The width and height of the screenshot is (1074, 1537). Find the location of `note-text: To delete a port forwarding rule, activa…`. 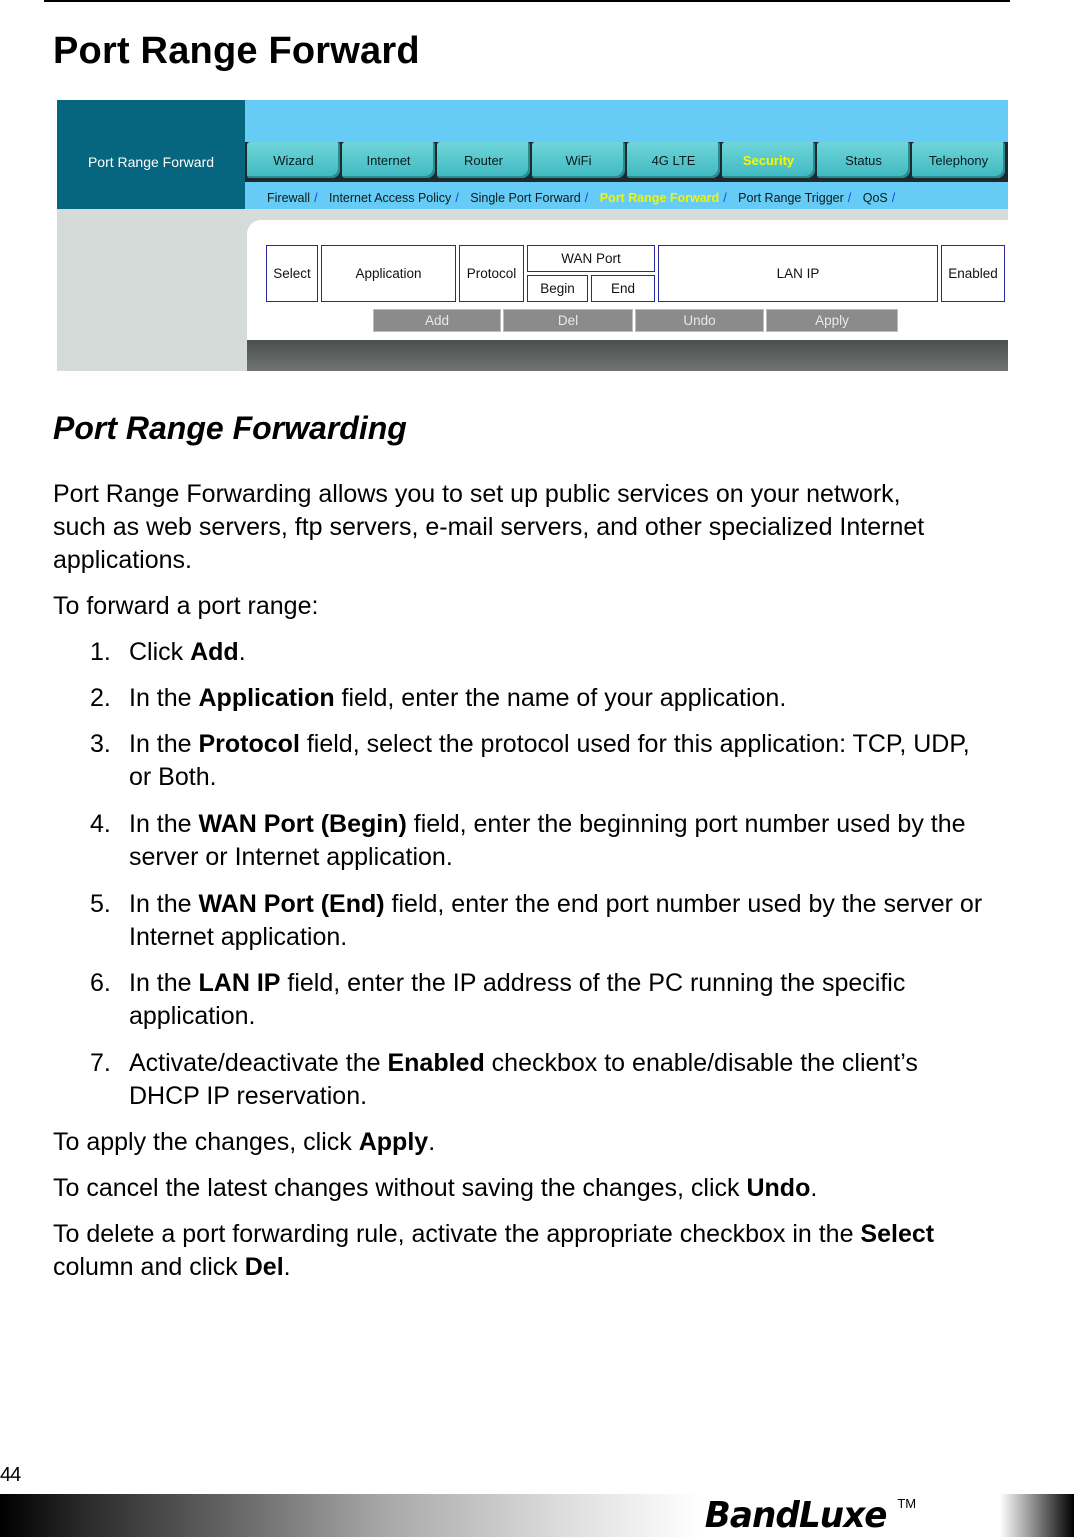

note-text: To delete a port forwarding rule, activa… is located at coordinates (457, 1234).